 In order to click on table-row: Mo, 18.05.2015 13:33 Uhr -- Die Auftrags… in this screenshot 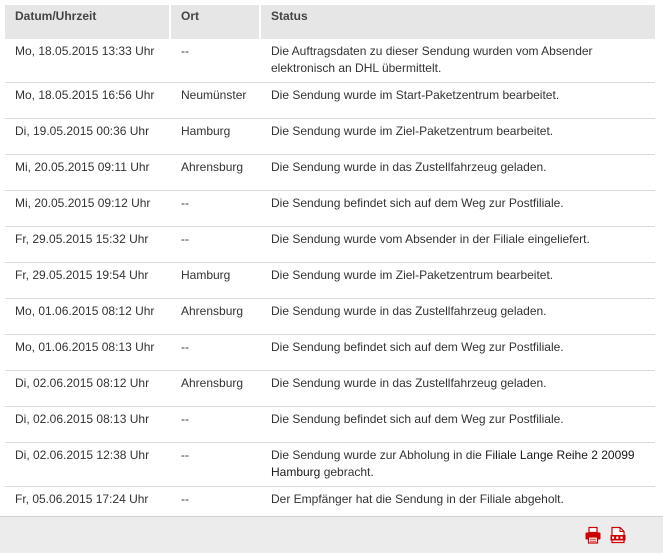, I will do `click(330, 61)`.